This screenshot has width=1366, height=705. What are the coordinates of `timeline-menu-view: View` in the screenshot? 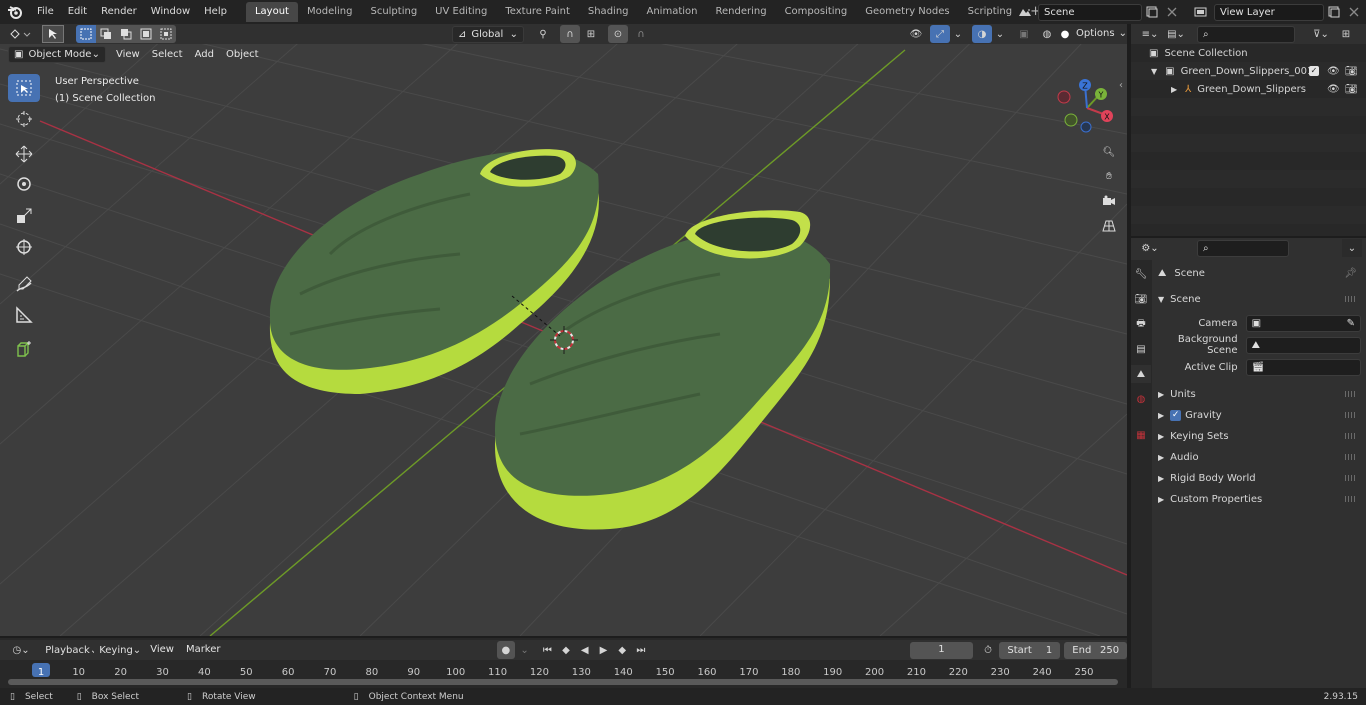 It's located at (162, 650).